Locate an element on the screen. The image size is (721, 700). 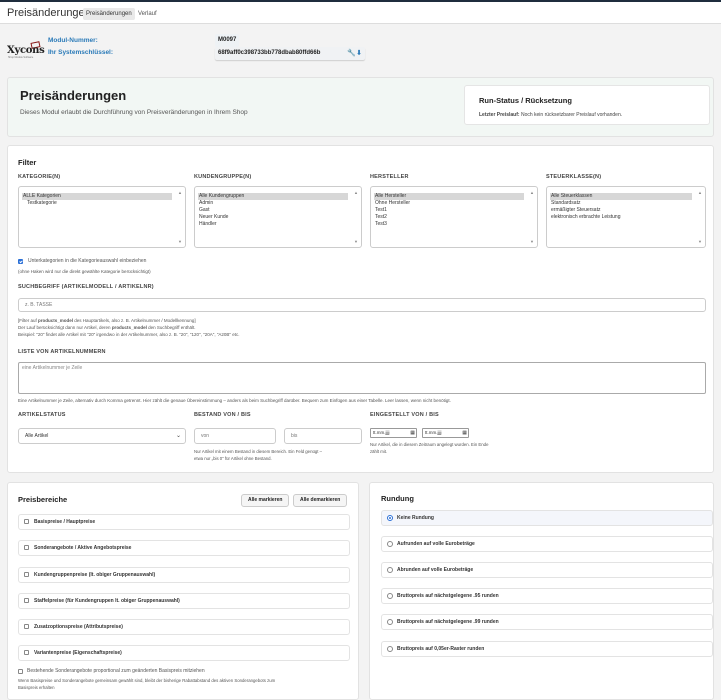
kategorie-label: KATEGORIE(N) is located at coordinates (39, 177).